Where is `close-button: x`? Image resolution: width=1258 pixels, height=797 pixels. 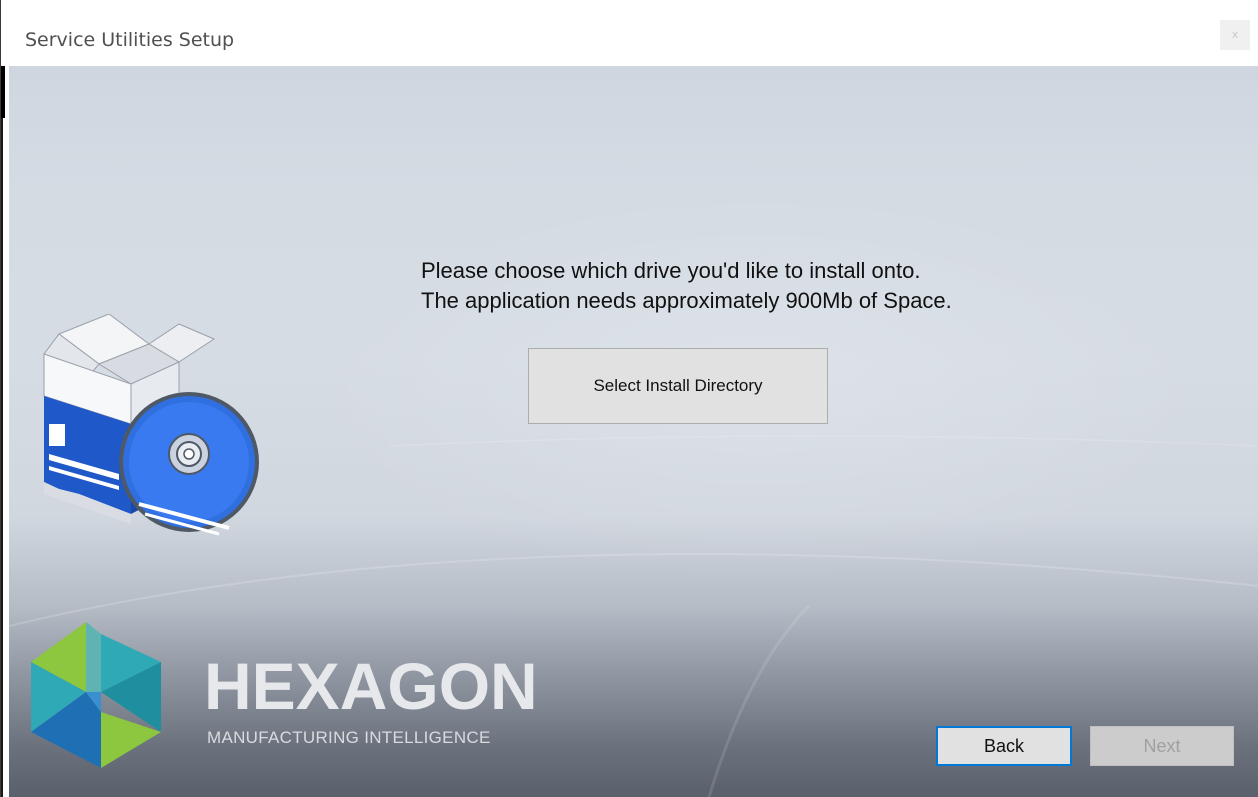
close-button: x is located at coordinates (1235, 35).